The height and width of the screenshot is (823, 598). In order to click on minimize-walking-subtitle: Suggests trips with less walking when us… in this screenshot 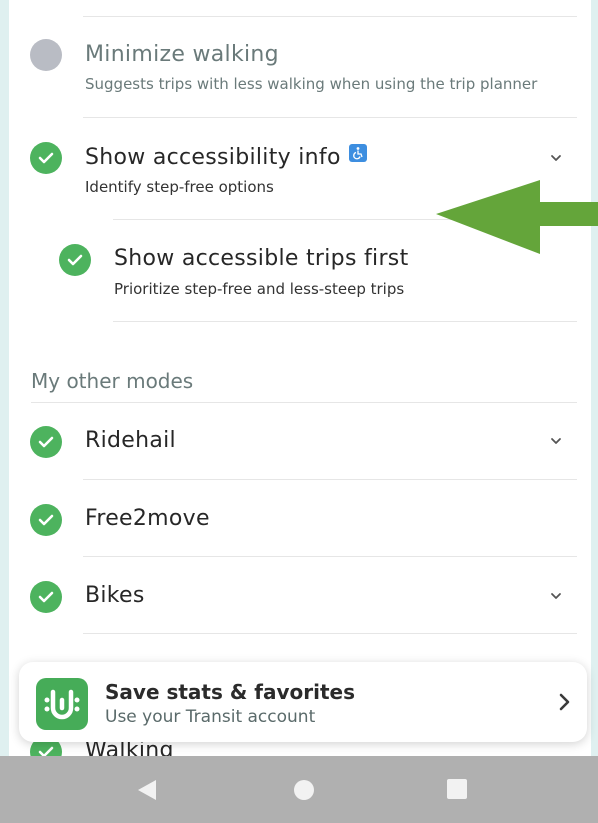, I will do `click(311, 84)`.